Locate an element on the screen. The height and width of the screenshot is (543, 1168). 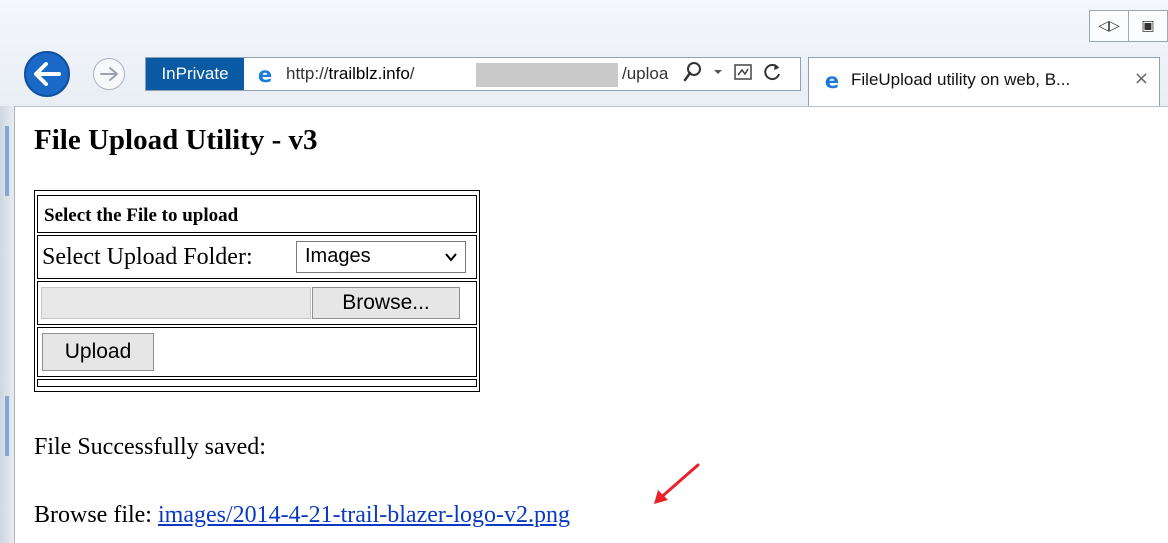
upload-row: Upload is located at coordinates (257, 352).